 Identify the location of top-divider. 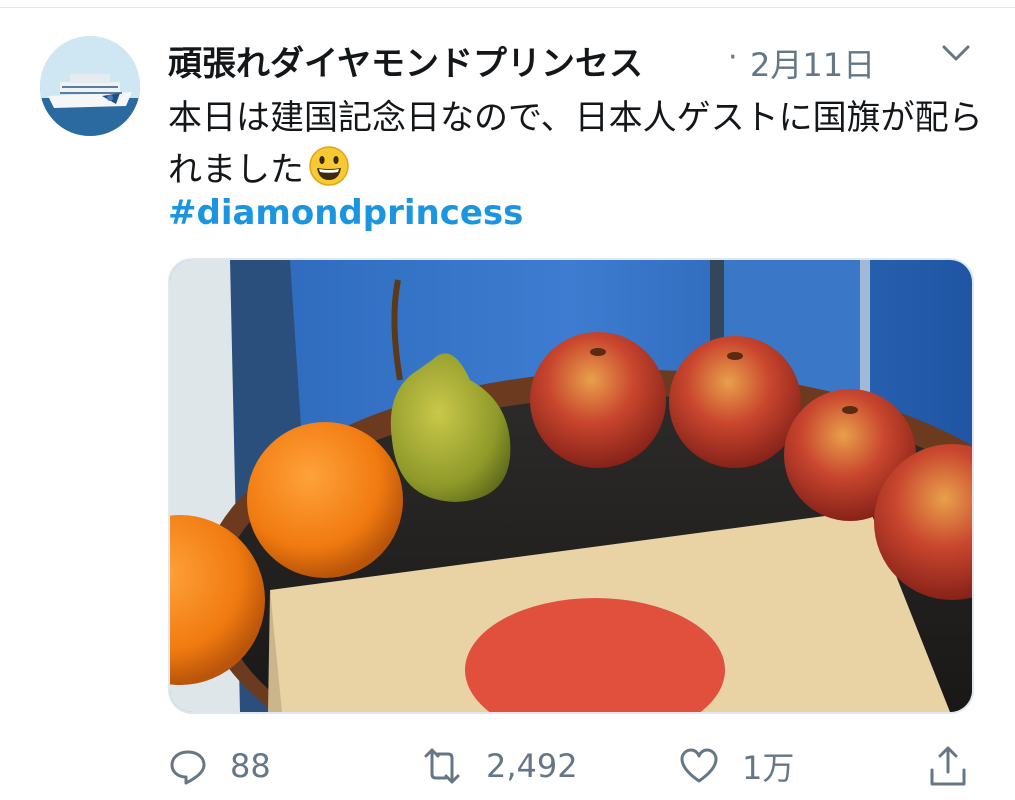
(507, 7).